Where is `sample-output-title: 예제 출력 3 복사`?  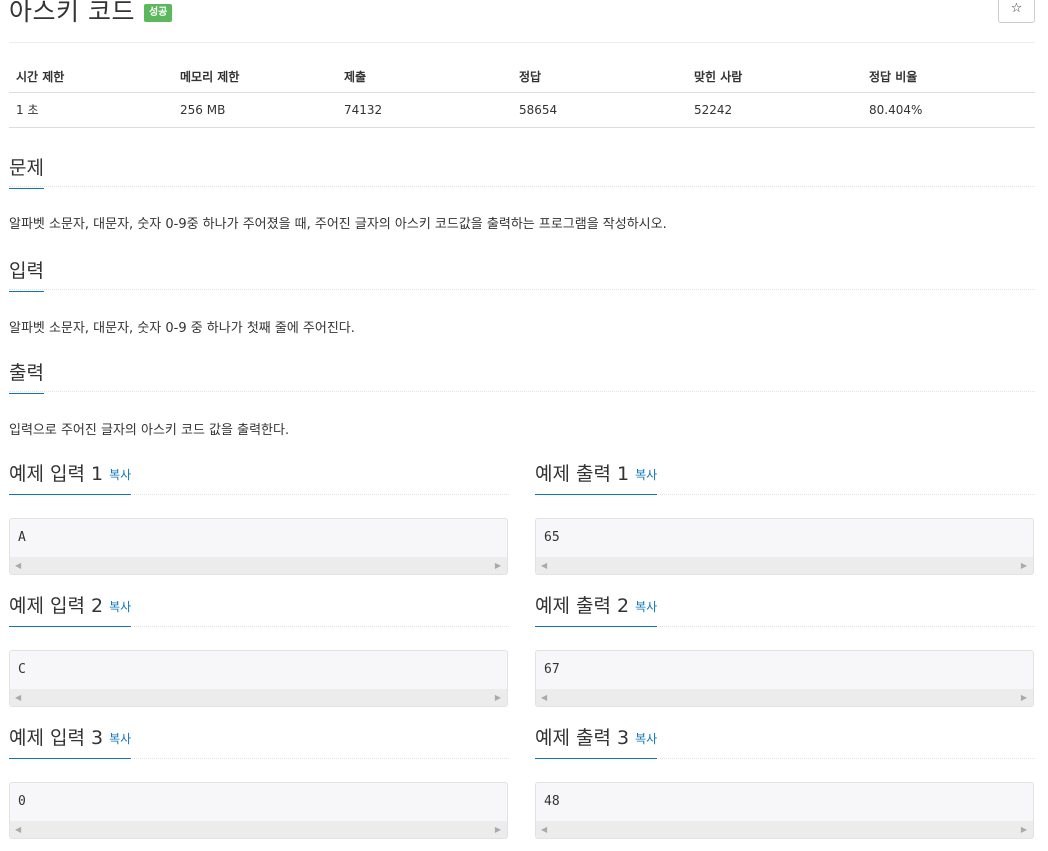 sample-output-title: 예제 출력 3 복사 is located at coordinates (596, 741).